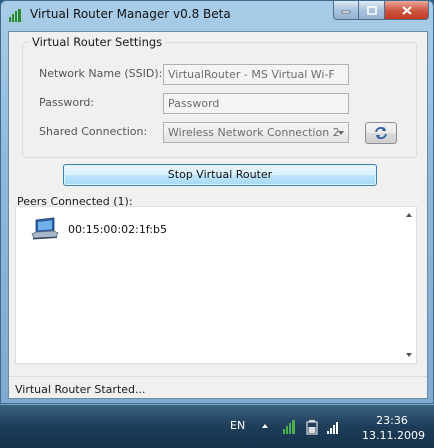 The width and height of the screenshot is (434, 448). I want to click on minimize-button, so click(346, 10).